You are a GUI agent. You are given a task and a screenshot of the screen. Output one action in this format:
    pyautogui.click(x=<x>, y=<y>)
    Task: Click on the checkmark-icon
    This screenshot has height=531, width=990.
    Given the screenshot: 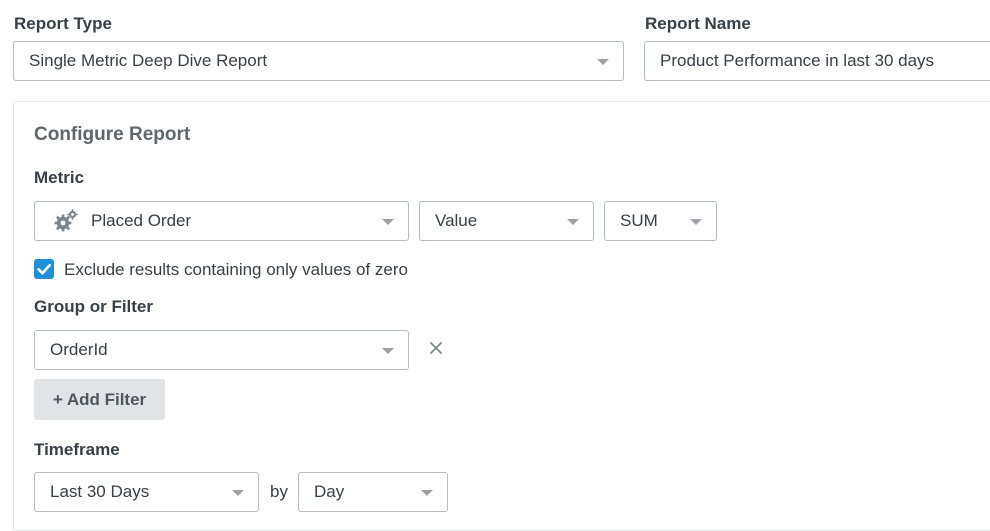 What is the action you would take?
    pyautogui.click(x=44, y=269)
    